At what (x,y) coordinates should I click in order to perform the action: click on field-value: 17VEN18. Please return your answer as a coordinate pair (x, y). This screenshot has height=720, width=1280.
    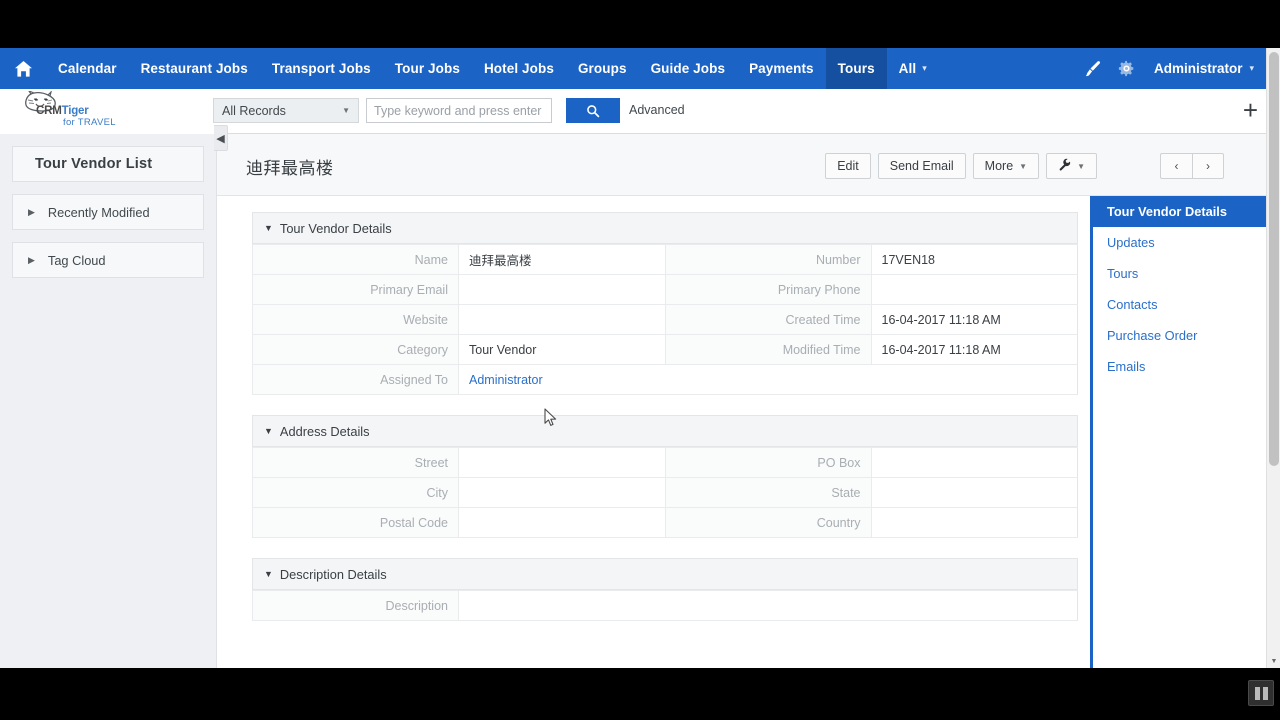
    Looking at the image, I should click on (974, 259).